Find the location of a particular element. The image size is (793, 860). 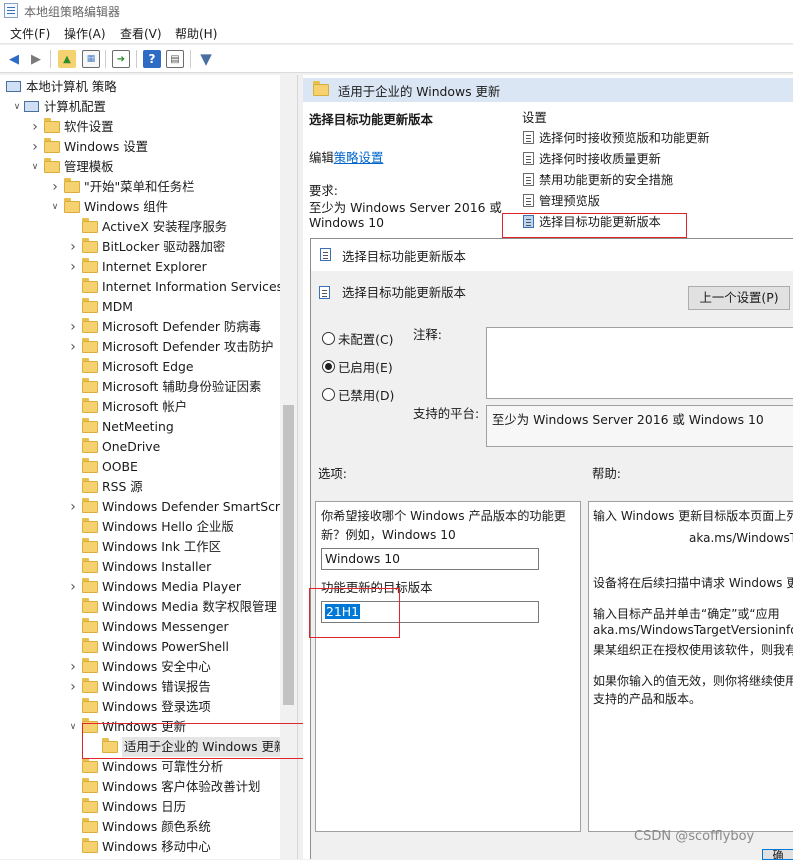

radio-enabled-label: 已启用(E) is located at coordinates (365, 367).